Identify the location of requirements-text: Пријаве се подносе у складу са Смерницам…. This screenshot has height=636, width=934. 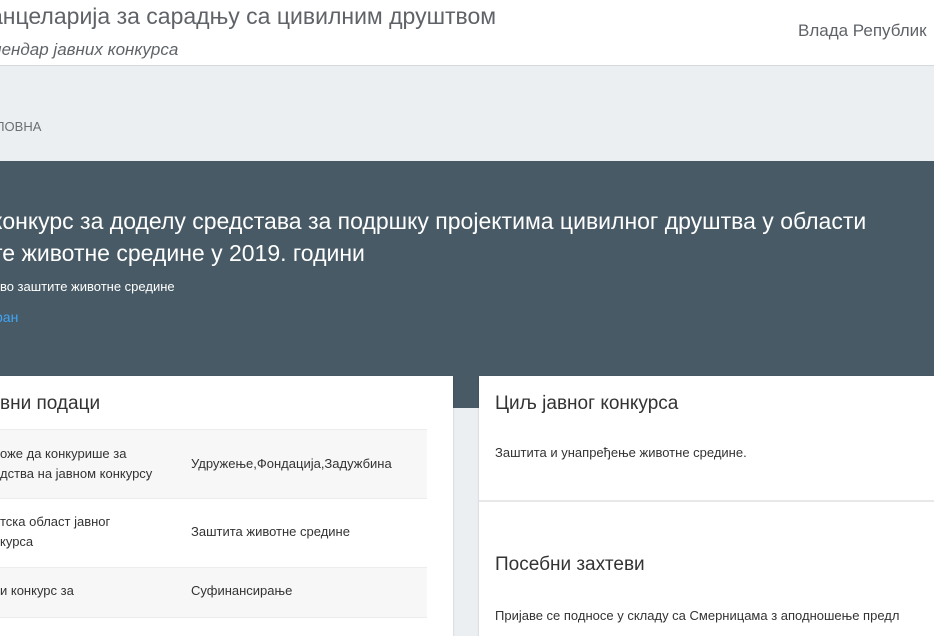
(697, 615).